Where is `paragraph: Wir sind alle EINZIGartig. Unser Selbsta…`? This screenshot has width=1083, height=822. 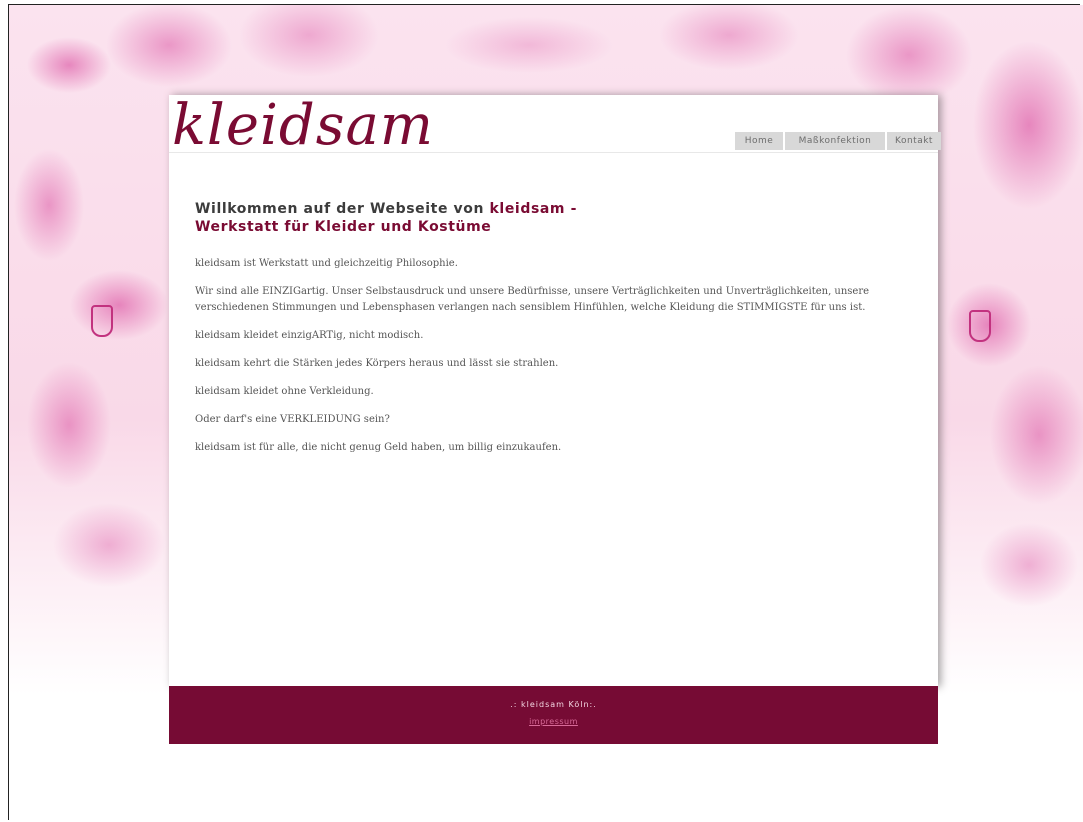
paragraph: Wir sind alle EINZIGartig. Unser Selbsta… is located at coordinates (532, 299).